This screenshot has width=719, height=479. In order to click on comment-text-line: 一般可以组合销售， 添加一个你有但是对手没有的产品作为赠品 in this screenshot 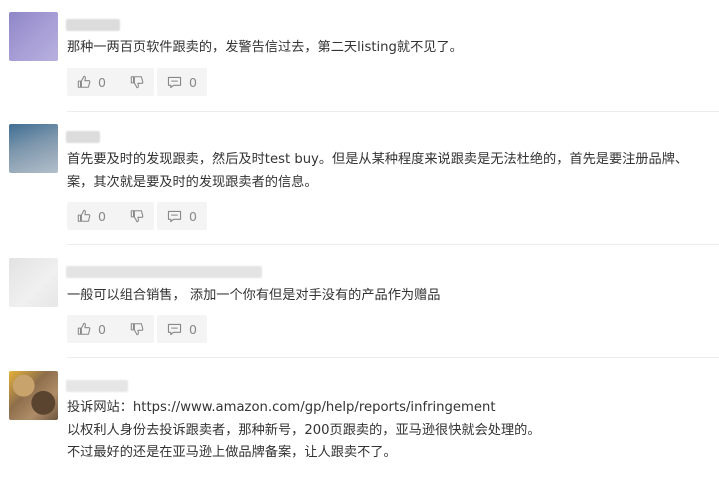, I will do `click(254, 295)`.